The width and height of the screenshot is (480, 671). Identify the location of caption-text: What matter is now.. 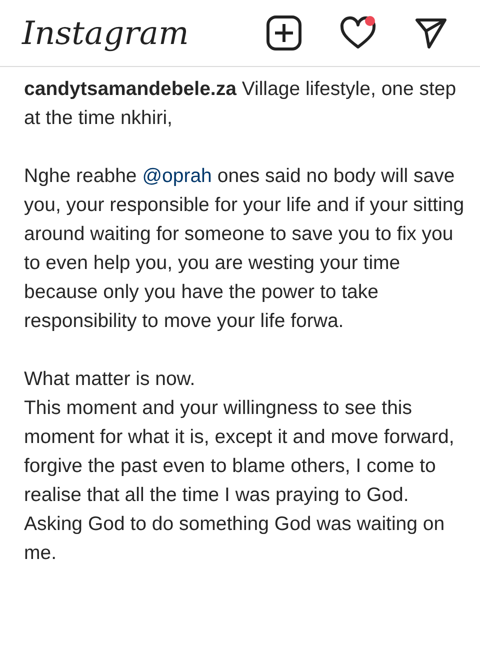
(110, 379).